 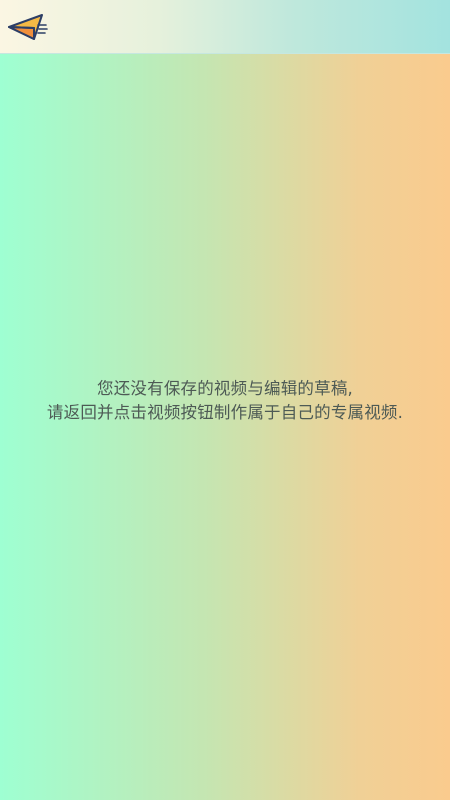 I want to click on empty-state-message: 您还没有保存的视频与编辑的草稿, 请返回并点击视频按钮制作属于自己的专属视频., so click(x=225, y=401).